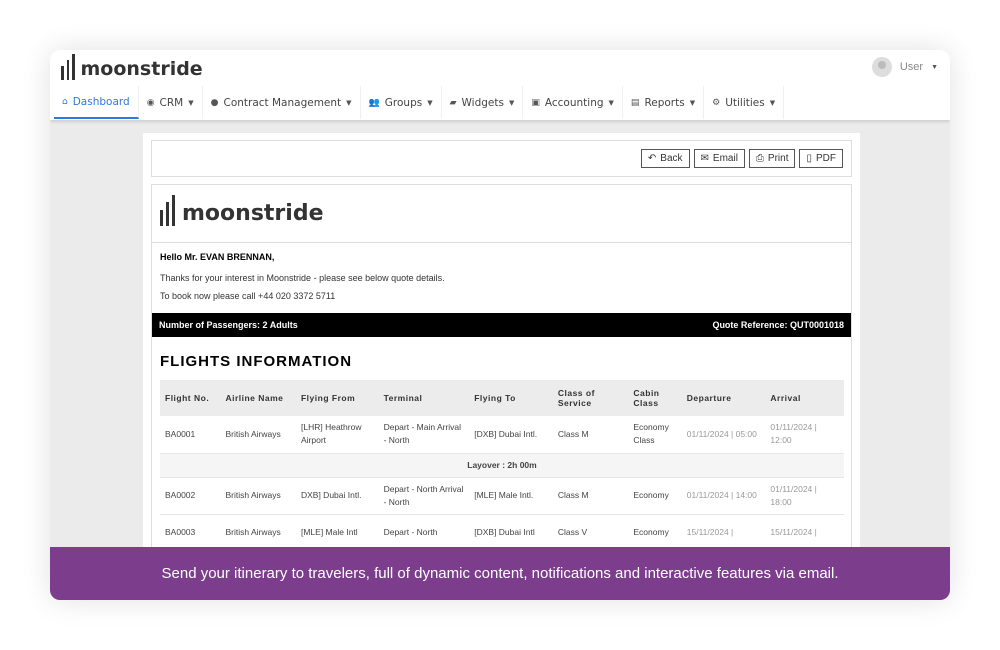 This screenshot has height=650, width=1000. I want to click on nav-item-groups: 👥 Groups ▼, so click(401, 102).